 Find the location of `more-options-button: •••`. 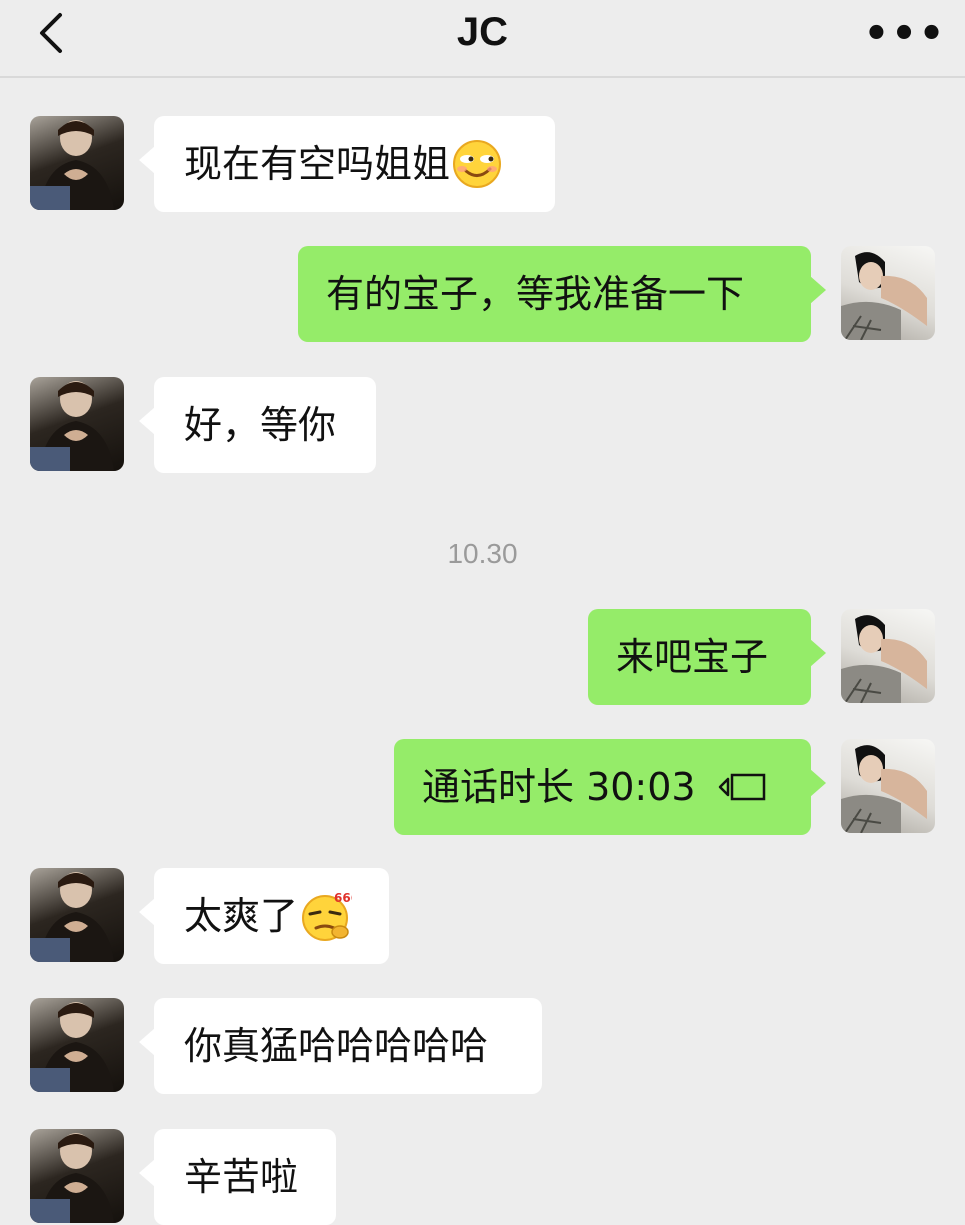

more-options-button: ••• is located at coordinates (904, 34).